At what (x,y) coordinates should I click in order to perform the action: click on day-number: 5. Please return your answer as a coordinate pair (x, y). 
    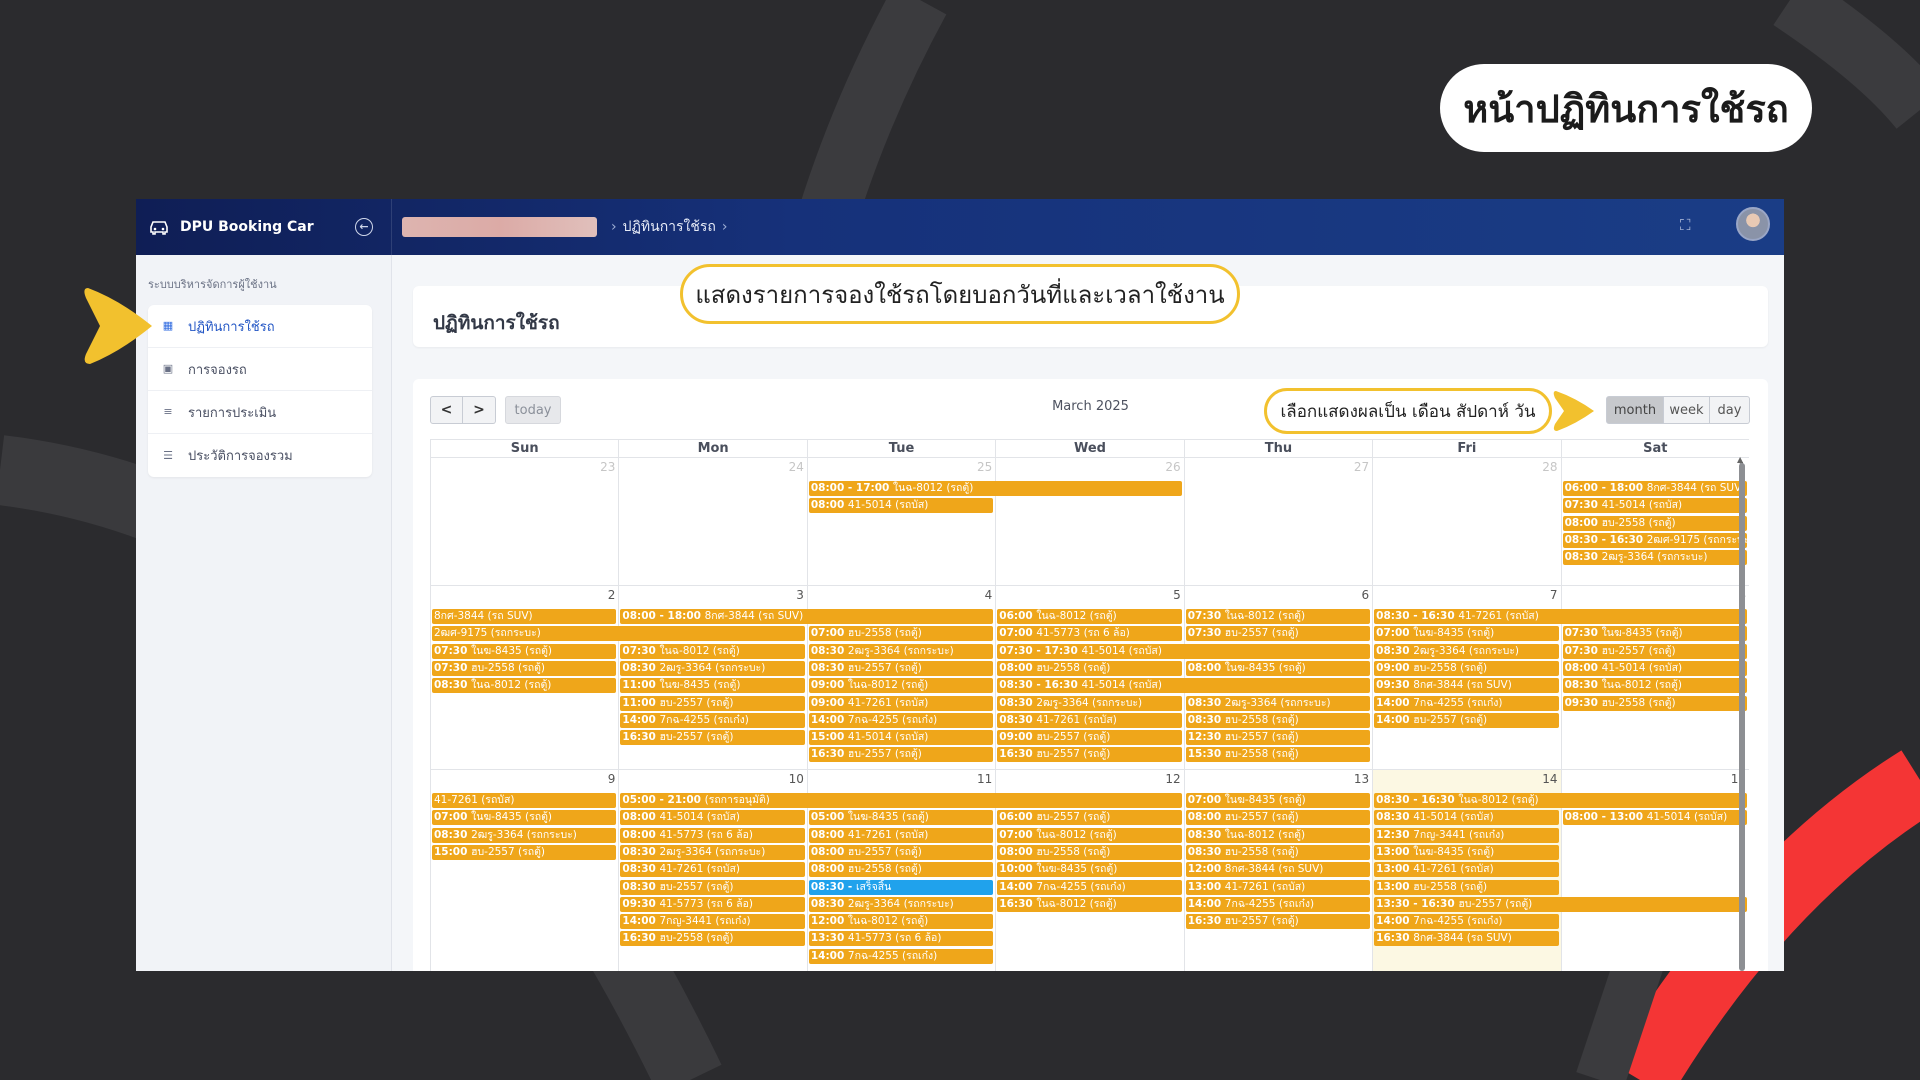
    Looking at the image, I should click on (1177, 595).